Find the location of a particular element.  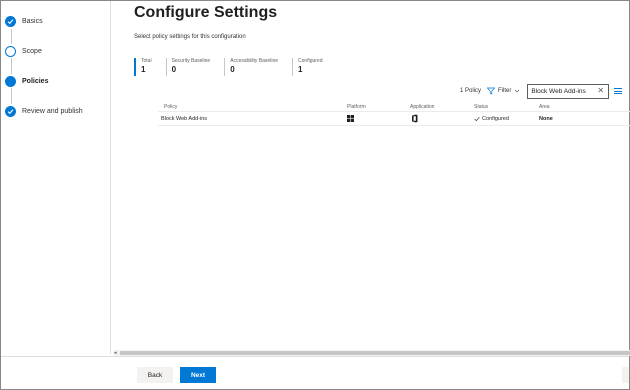

table-row: Block Web Add-ins Configured None is located at coordinates (394, 119).